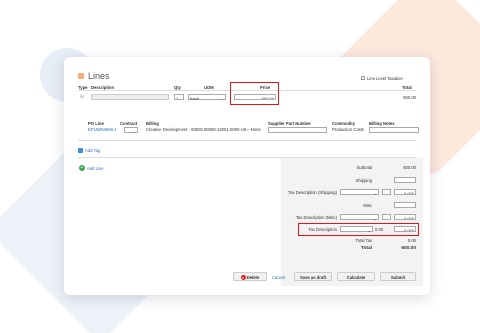  I want to click on tax-shipping-label: Tax Description (Shipping), so click(312, 192).